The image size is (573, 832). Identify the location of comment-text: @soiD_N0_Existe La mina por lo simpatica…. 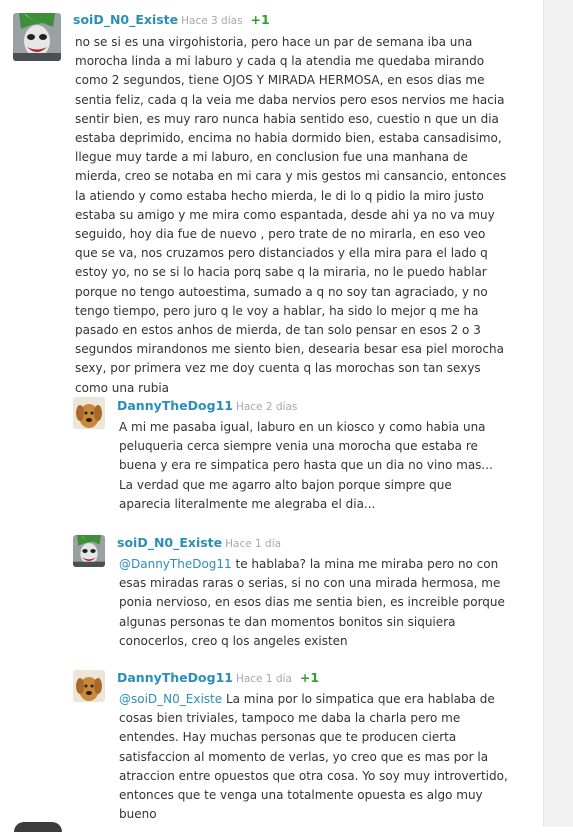
(314, 757).